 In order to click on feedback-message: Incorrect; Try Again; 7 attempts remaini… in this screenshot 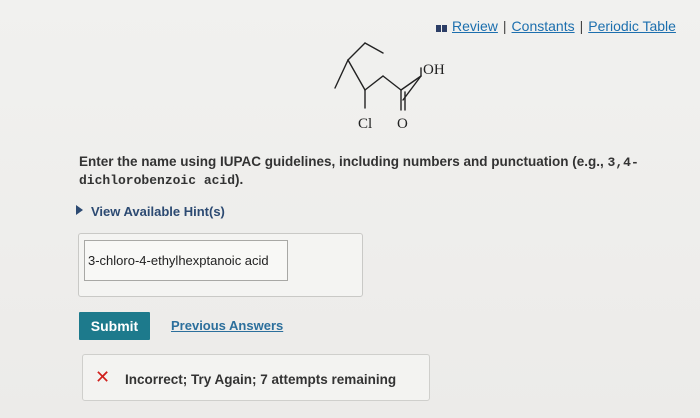, I will do `click(261, 379)`.